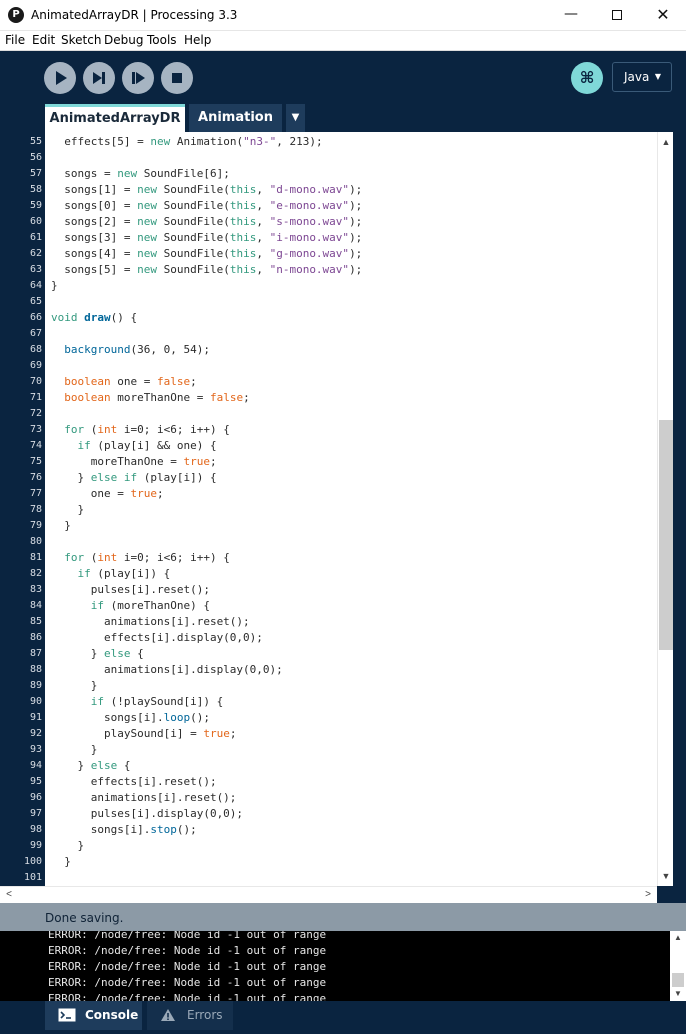  I want to click on code-text: );, so click(356, 189).